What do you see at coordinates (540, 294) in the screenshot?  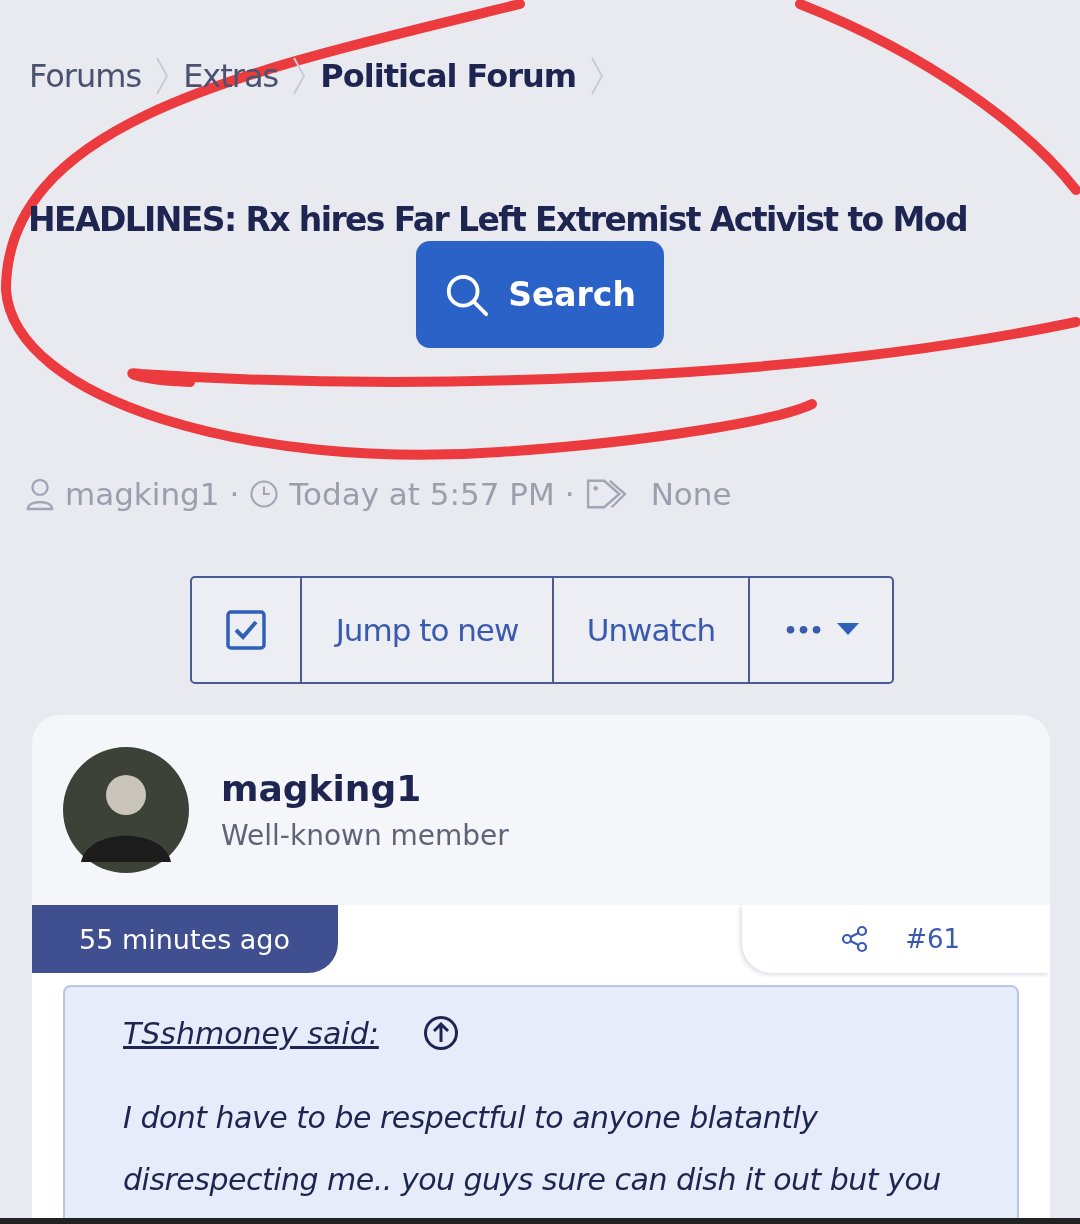 I see `search-button: Search` at bounding box center [540, 294].